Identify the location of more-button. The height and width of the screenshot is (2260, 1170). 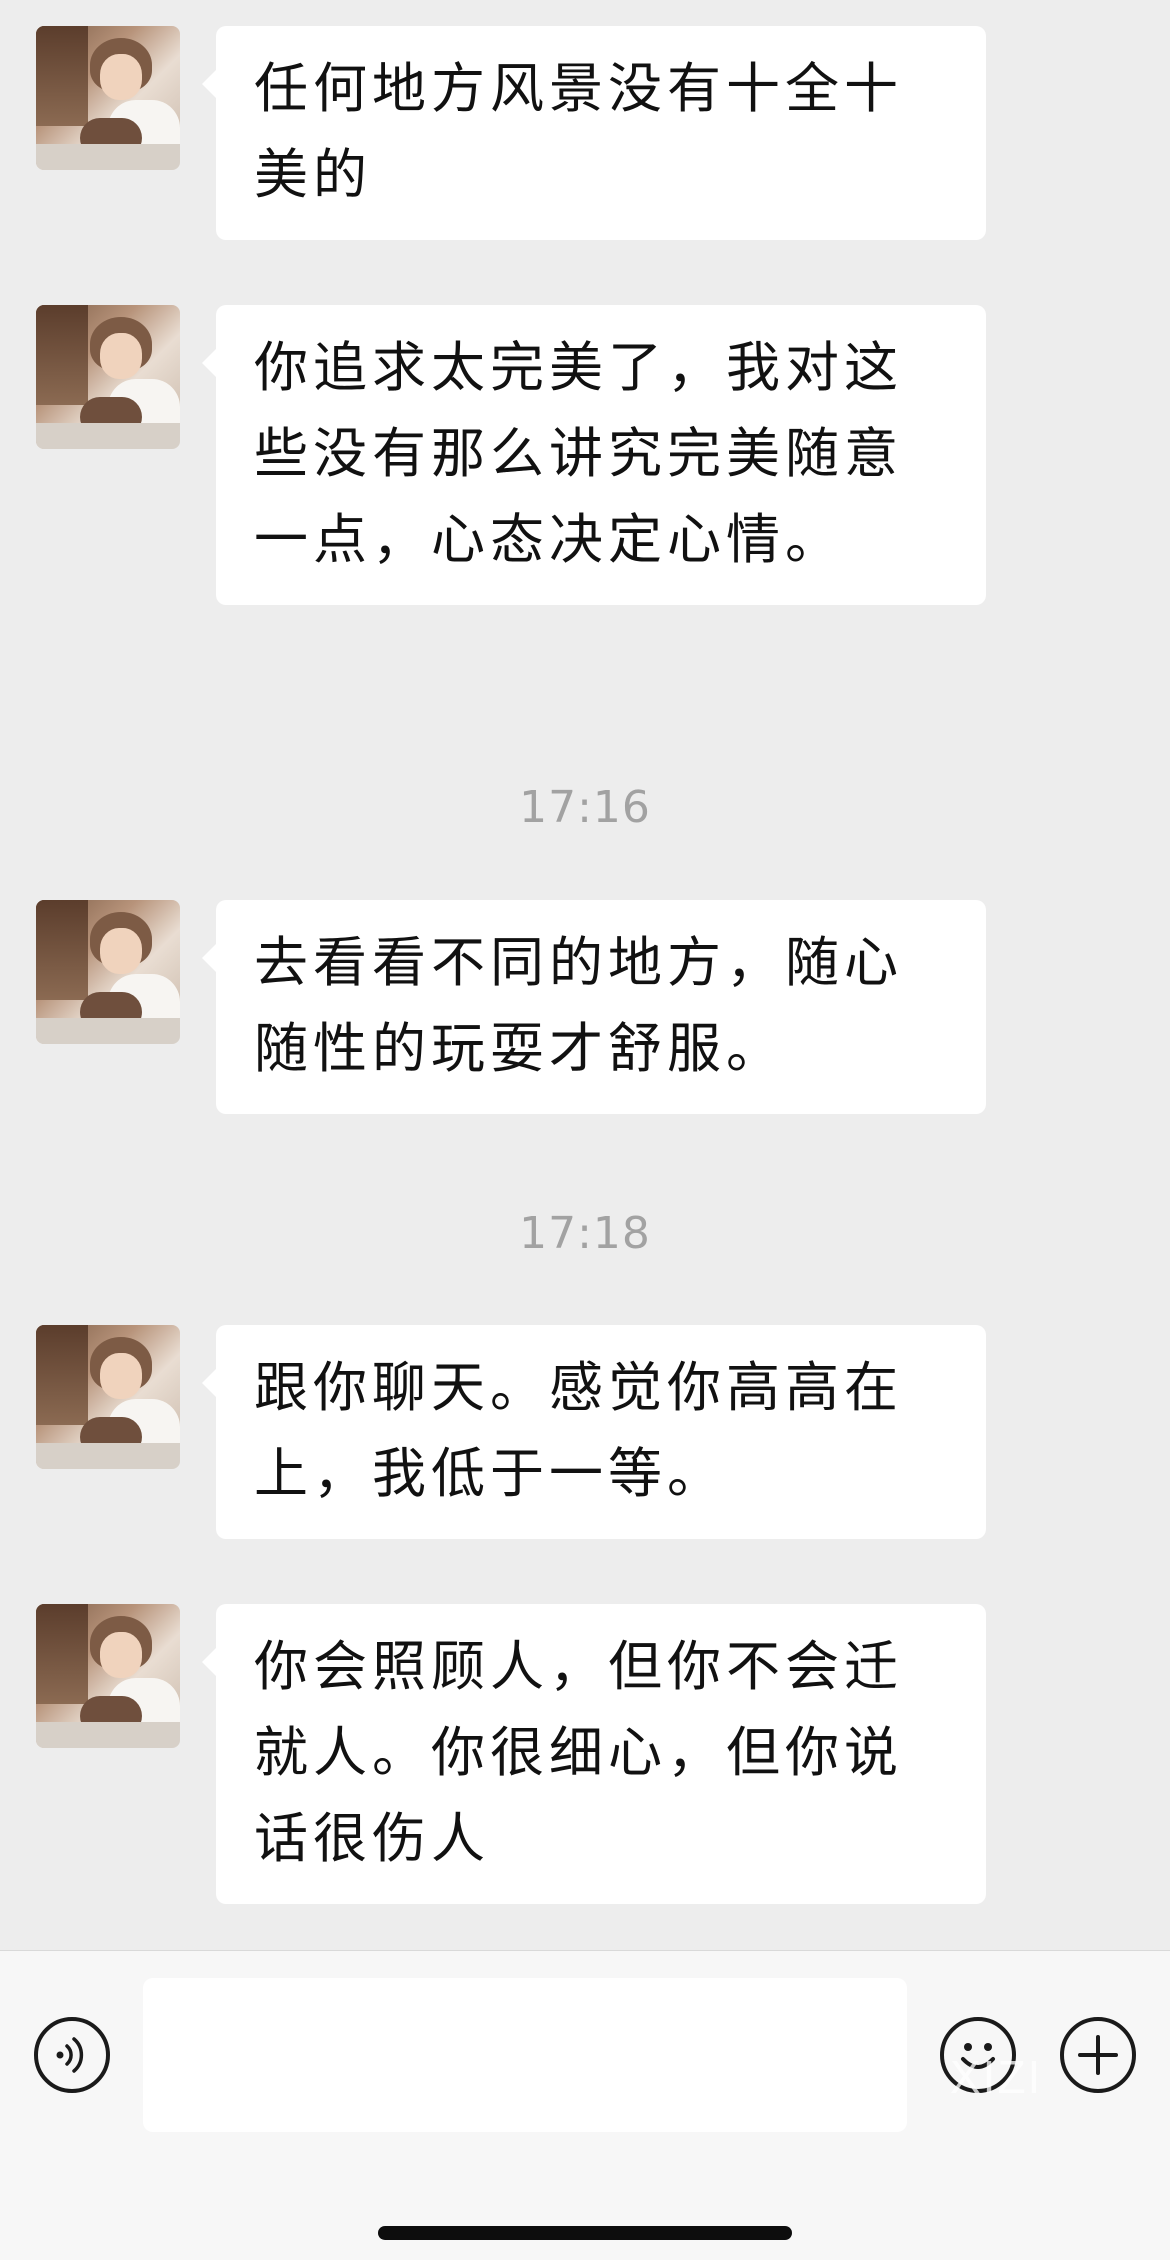
(1098, 2055).